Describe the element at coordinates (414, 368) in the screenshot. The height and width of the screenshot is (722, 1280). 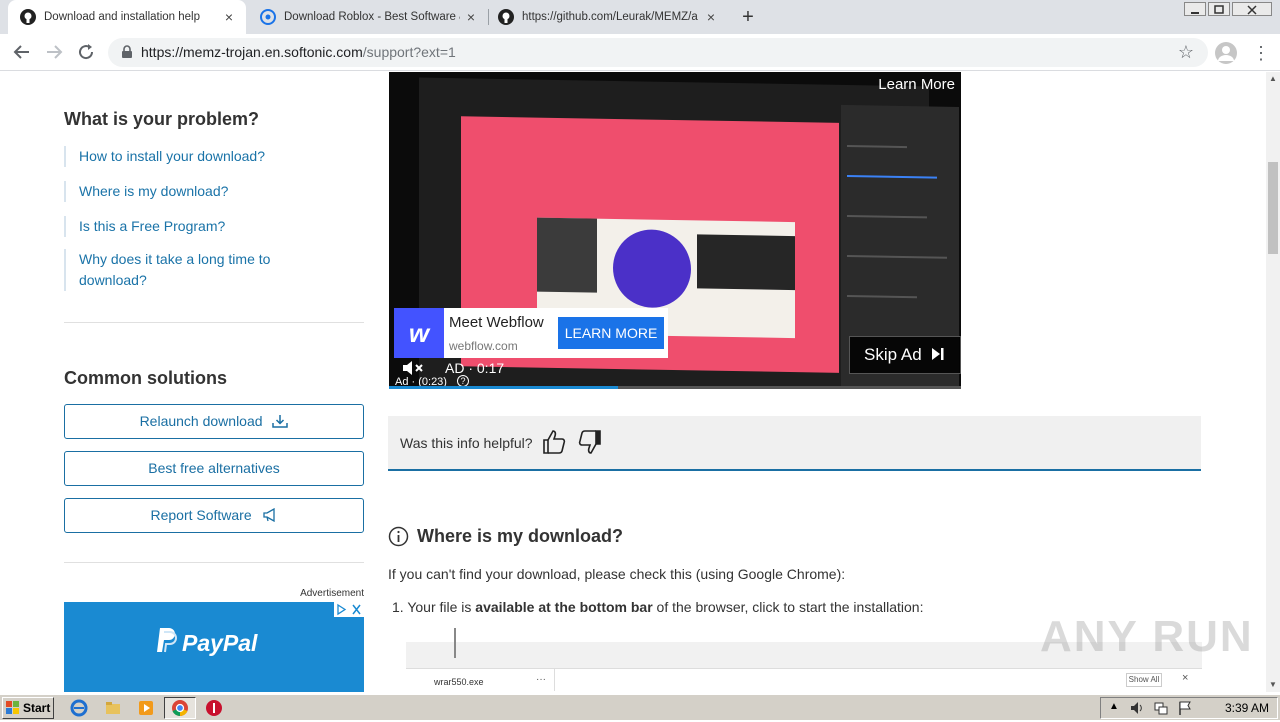
I see `mute-icon` at that location.